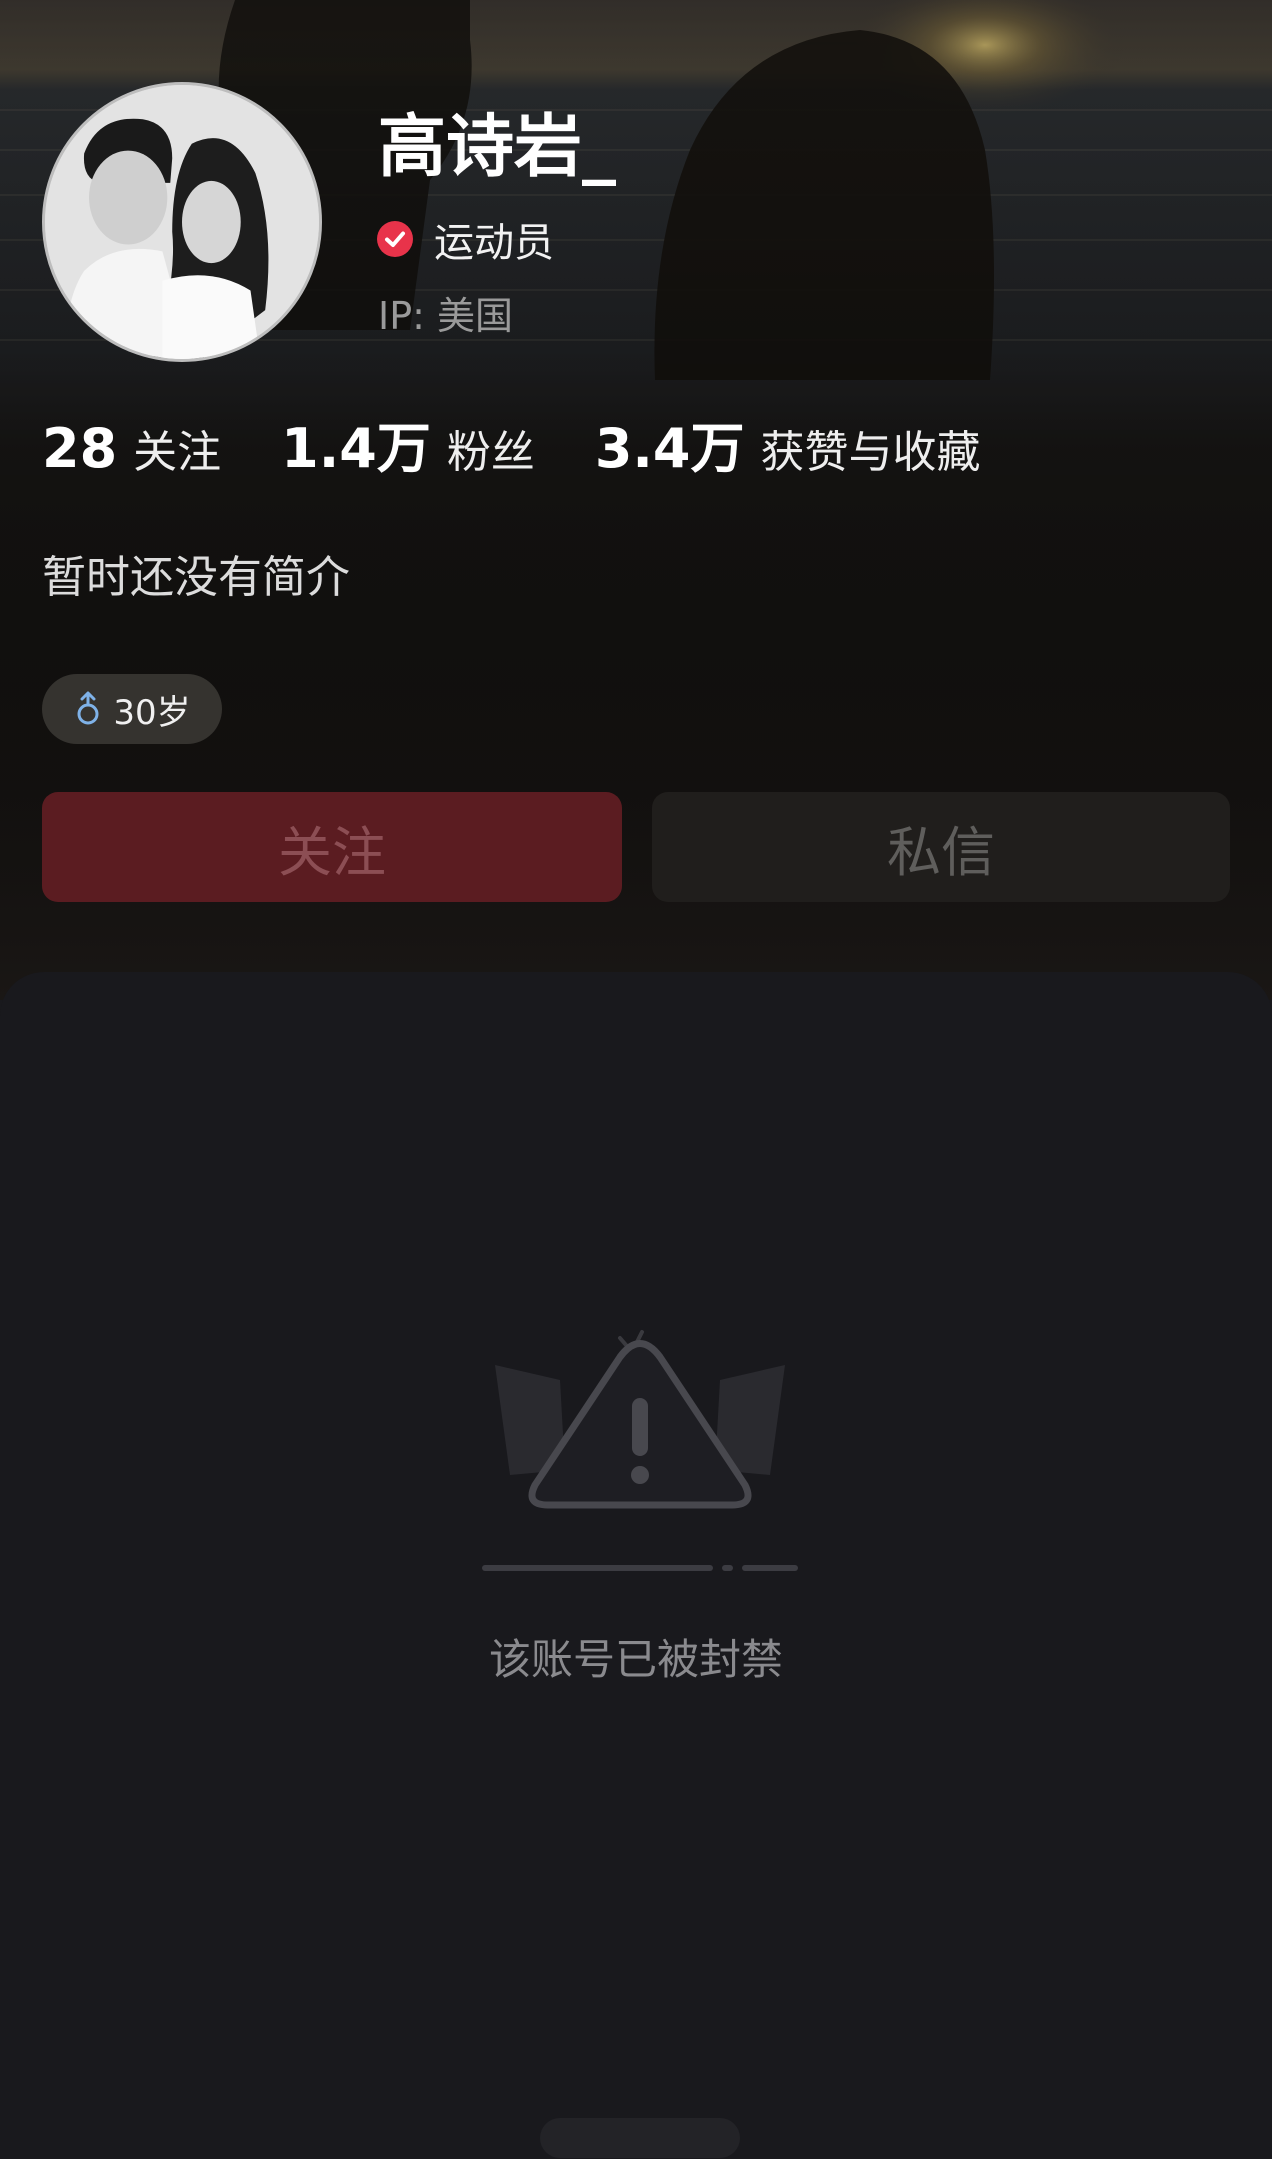  I want to click on banned-message: 该账号已被封禁, so click(635, 1659).